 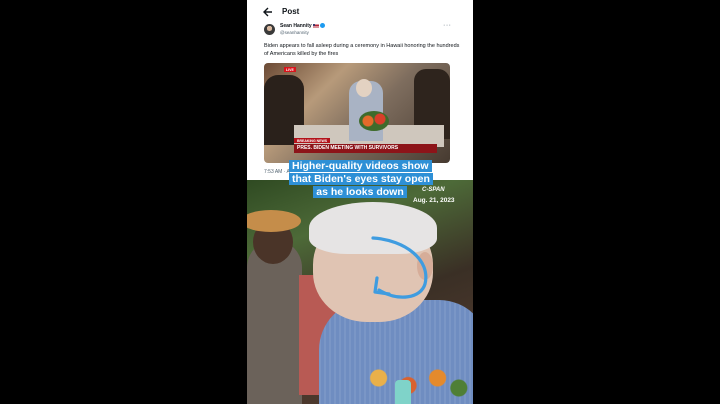 What do you see at coordinates (312, 140) in the screenshot?
I see `breaking-news-tag: BREAKING NEWS` at bounding box center [312, 140].